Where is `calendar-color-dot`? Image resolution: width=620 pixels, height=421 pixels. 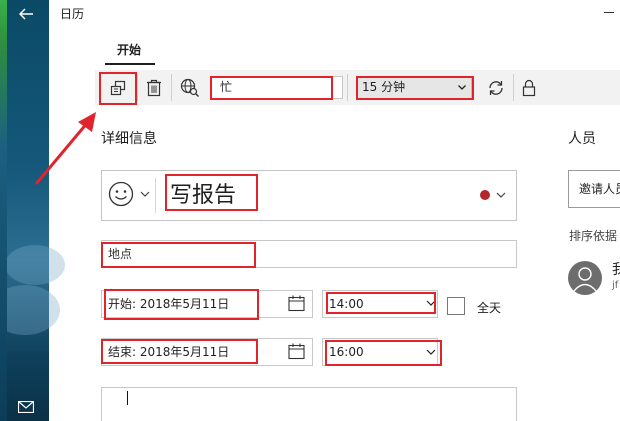
calendar-color-dot is located at coordinates (485, 195).